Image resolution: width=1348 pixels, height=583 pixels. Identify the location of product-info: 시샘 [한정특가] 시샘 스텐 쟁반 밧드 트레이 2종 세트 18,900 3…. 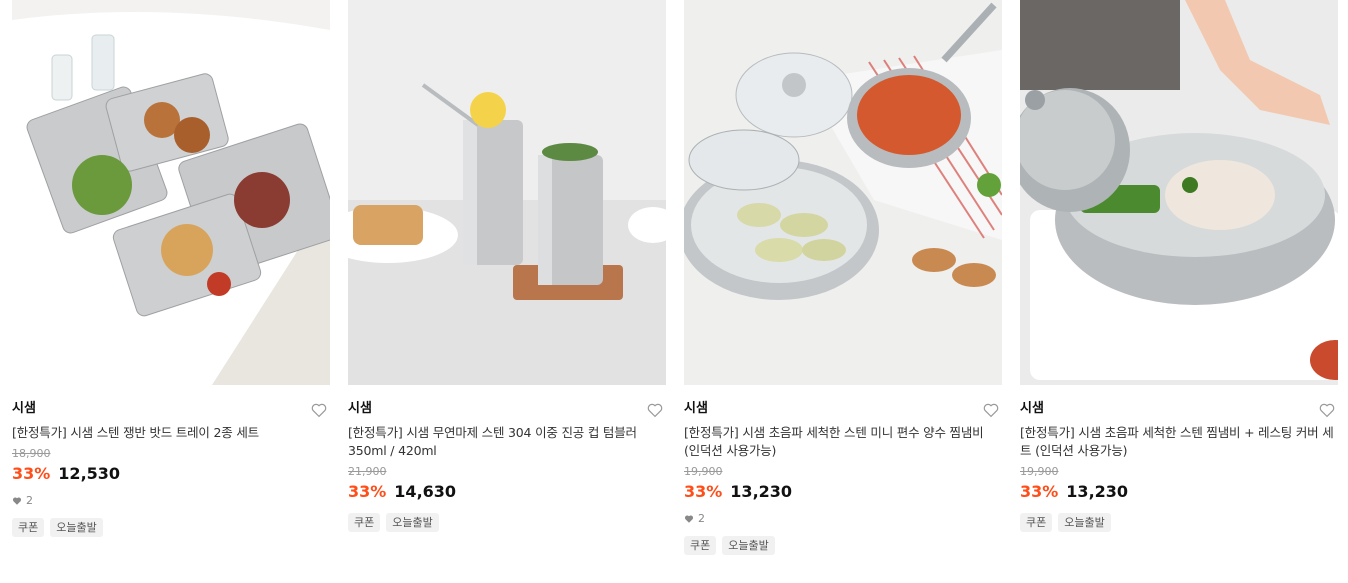
(171, 461).